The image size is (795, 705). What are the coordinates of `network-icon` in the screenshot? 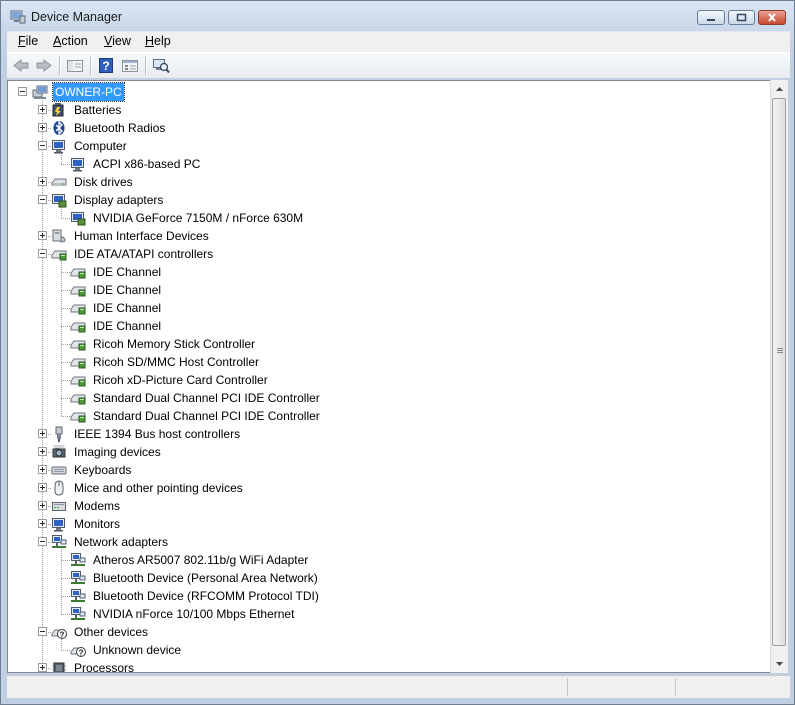 It's located at (59, 541).